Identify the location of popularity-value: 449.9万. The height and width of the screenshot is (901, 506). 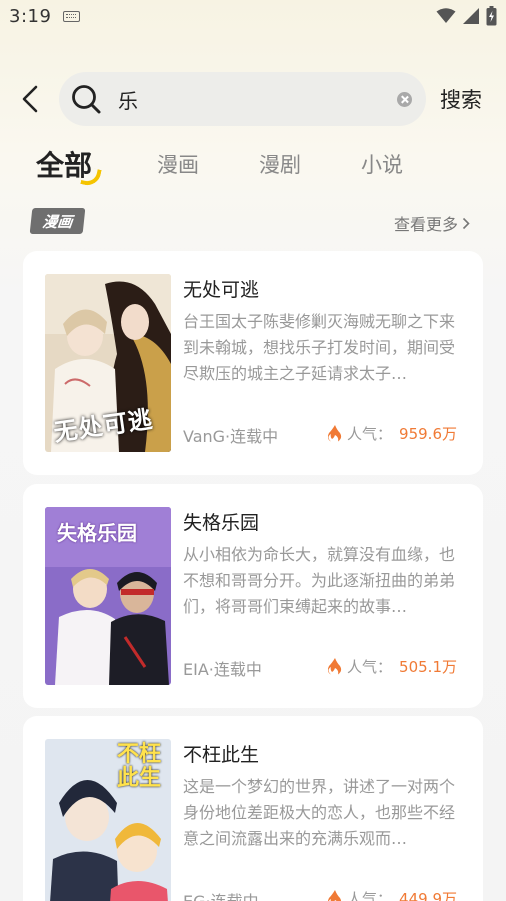
(428, 895).